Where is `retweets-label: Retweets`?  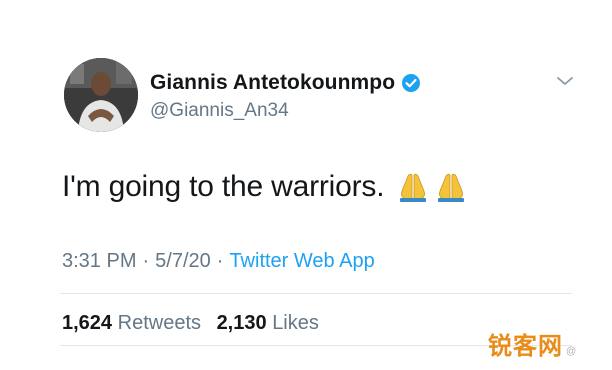
retweets-label: Retweets is located at coordinates (159, 323).